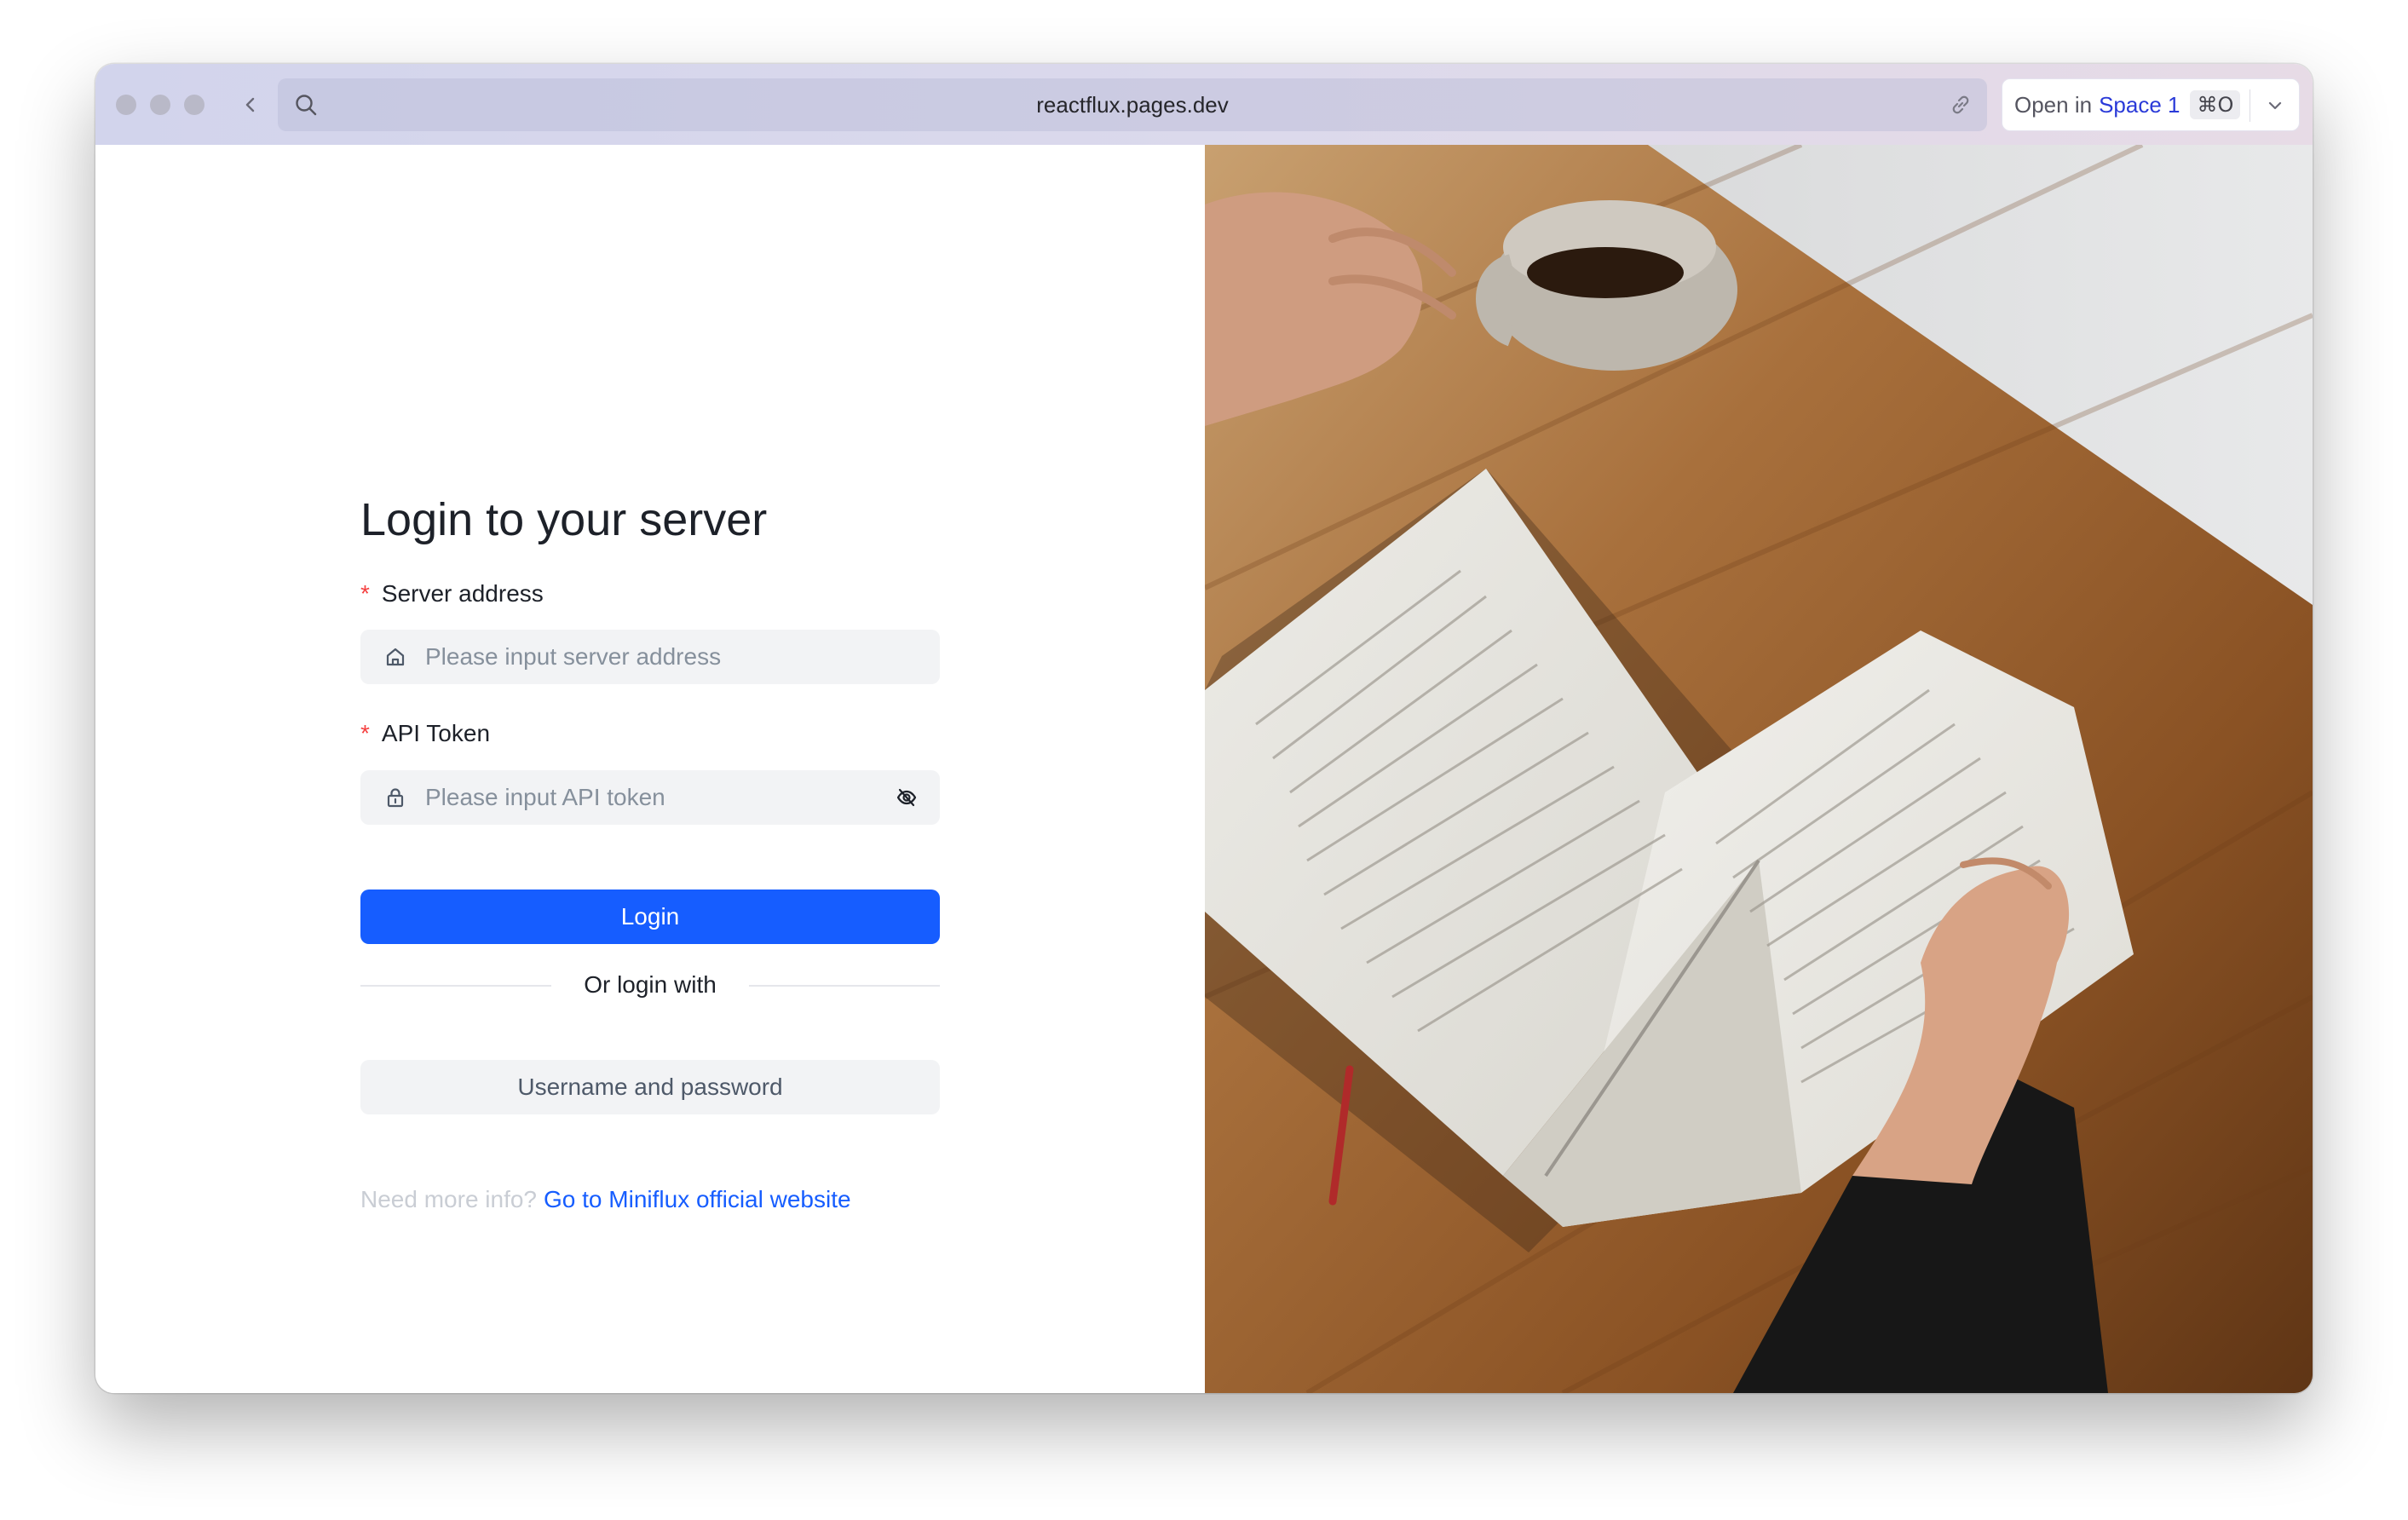 This screenshot has height=1520, width=2408. I want to click on shortcut-badge: ⌘O, so click(2215, 104).